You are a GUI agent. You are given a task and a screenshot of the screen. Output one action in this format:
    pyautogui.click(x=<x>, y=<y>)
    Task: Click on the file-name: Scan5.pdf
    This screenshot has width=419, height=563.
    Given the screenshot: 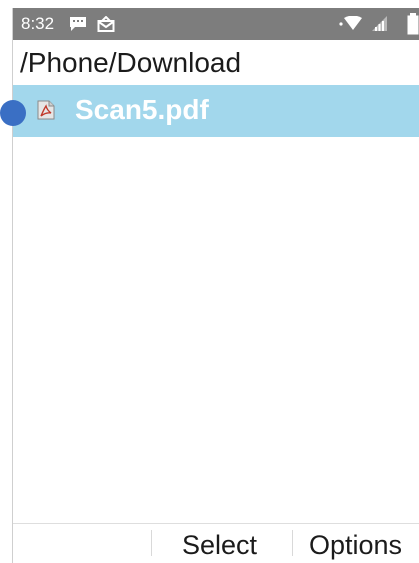 What is the action you would take?
    pyautogui.click(x=142, y=109)
    